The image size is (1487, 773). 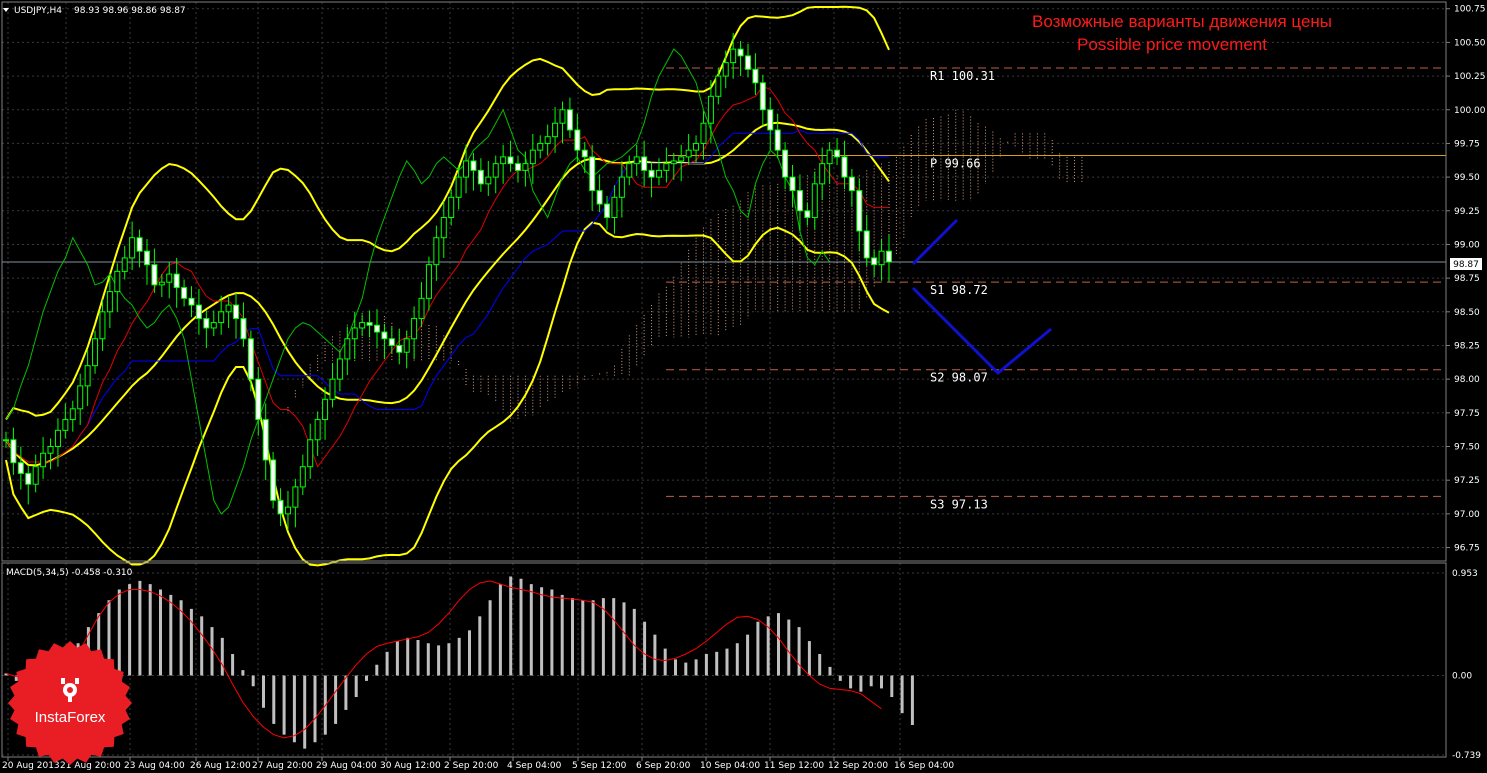 What do you see at coordinates (1470, 10) in the screenshot?
I see `y-tick-label: 100.75` at bounding box center [1470, 10].